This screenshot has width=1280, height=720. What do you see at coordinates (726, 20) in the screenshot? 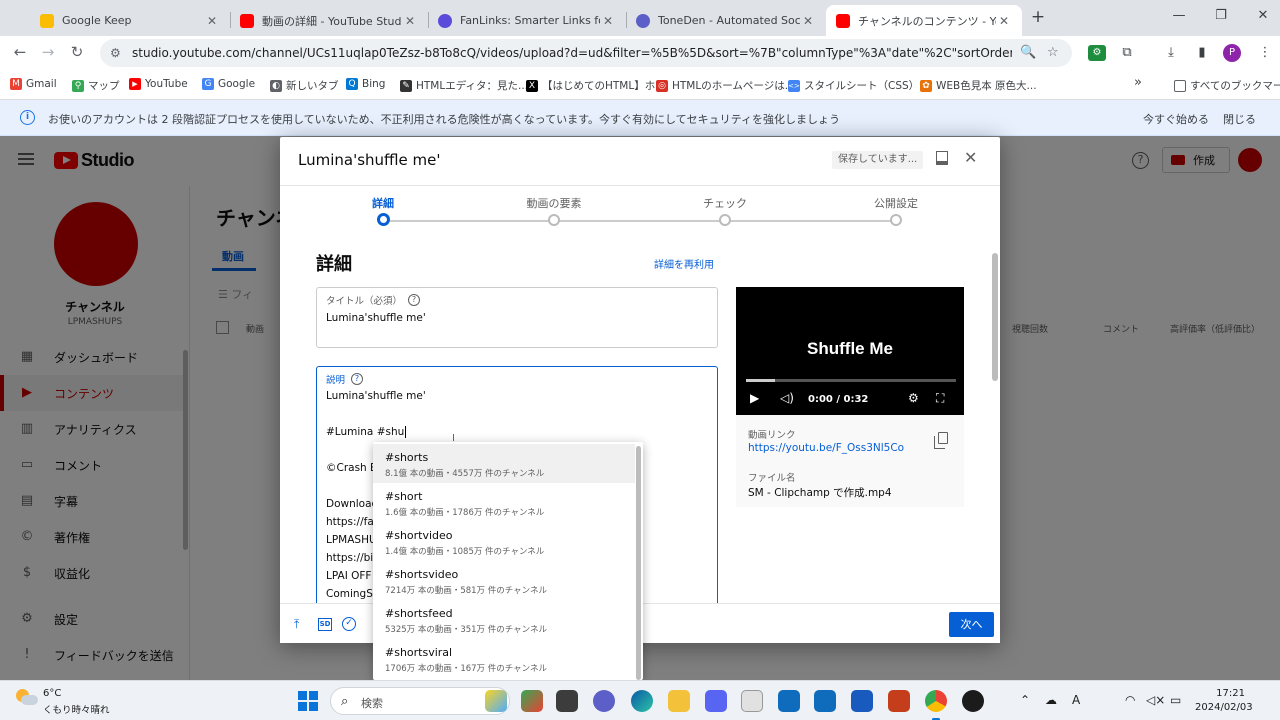
I see `tab-toneden: ToneDen - Automated Social M ✕` at bounding box center [726, 20].